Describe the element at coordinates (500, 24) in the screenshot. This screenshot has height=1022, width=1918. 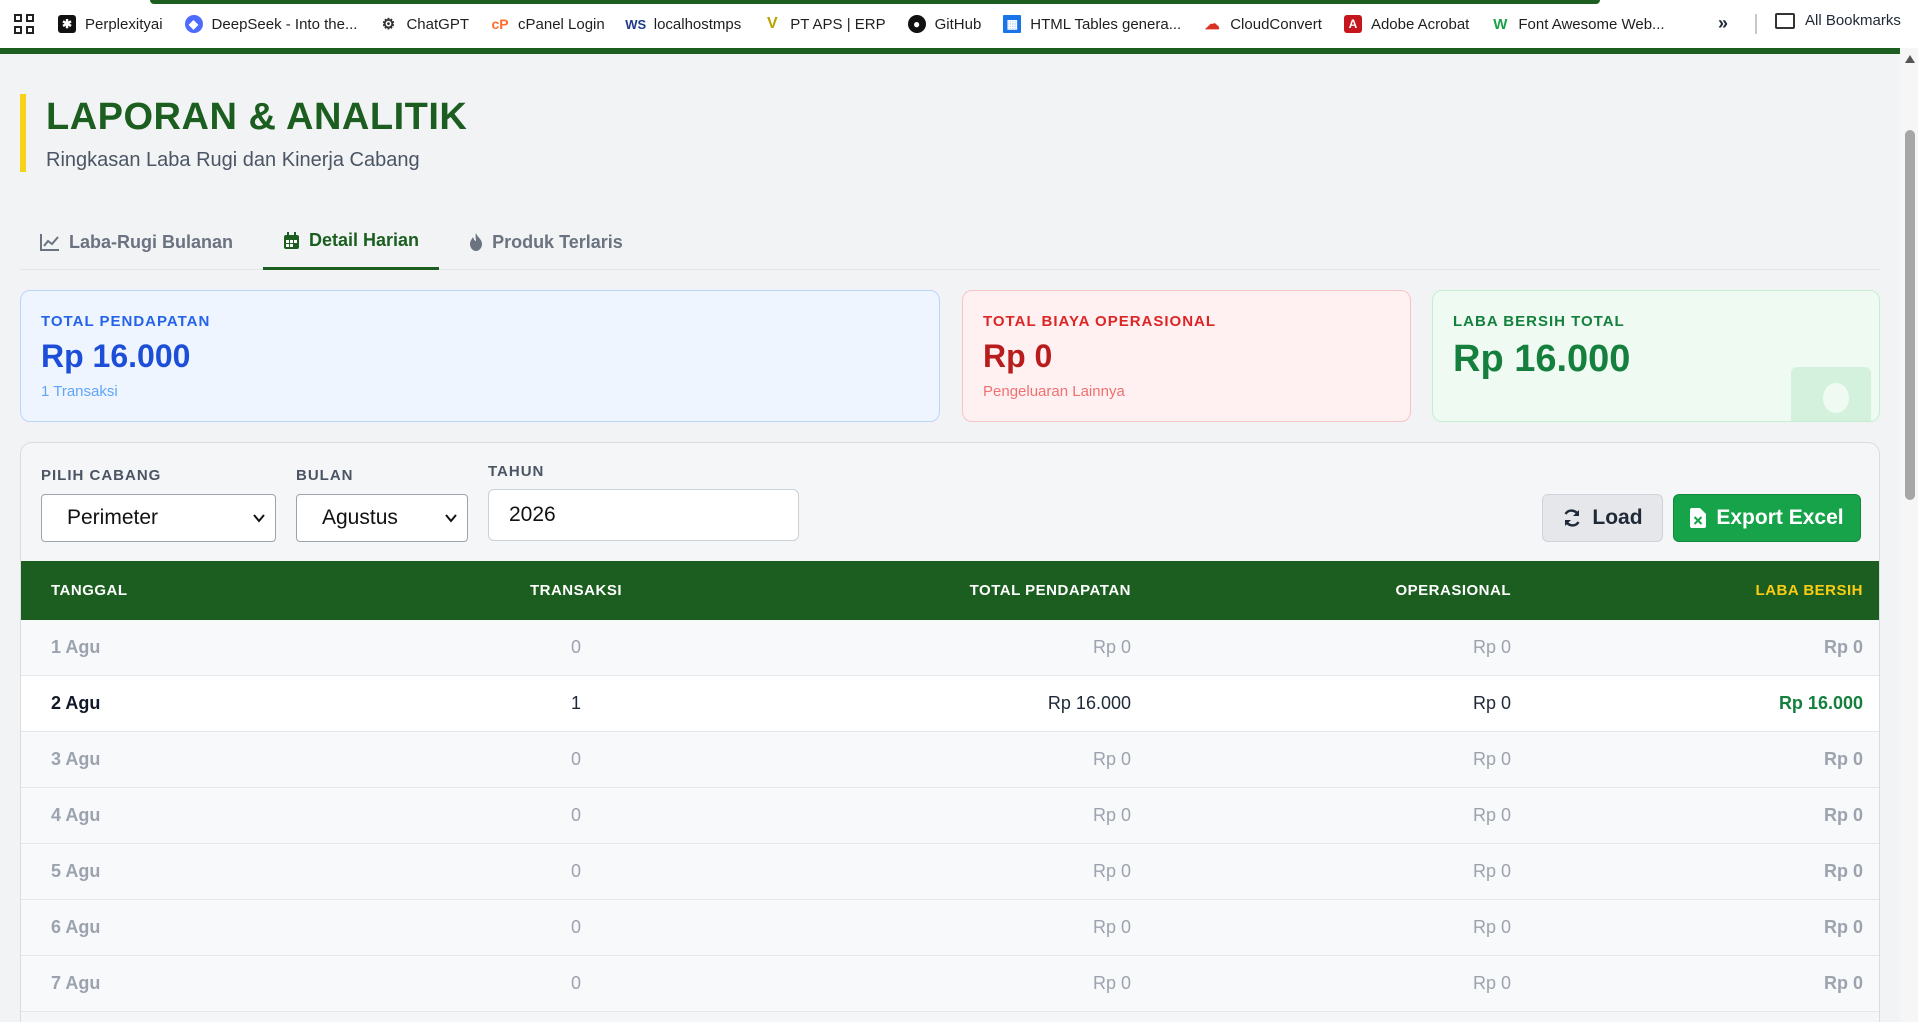
I see `cpanel-icon: cP` at that location.